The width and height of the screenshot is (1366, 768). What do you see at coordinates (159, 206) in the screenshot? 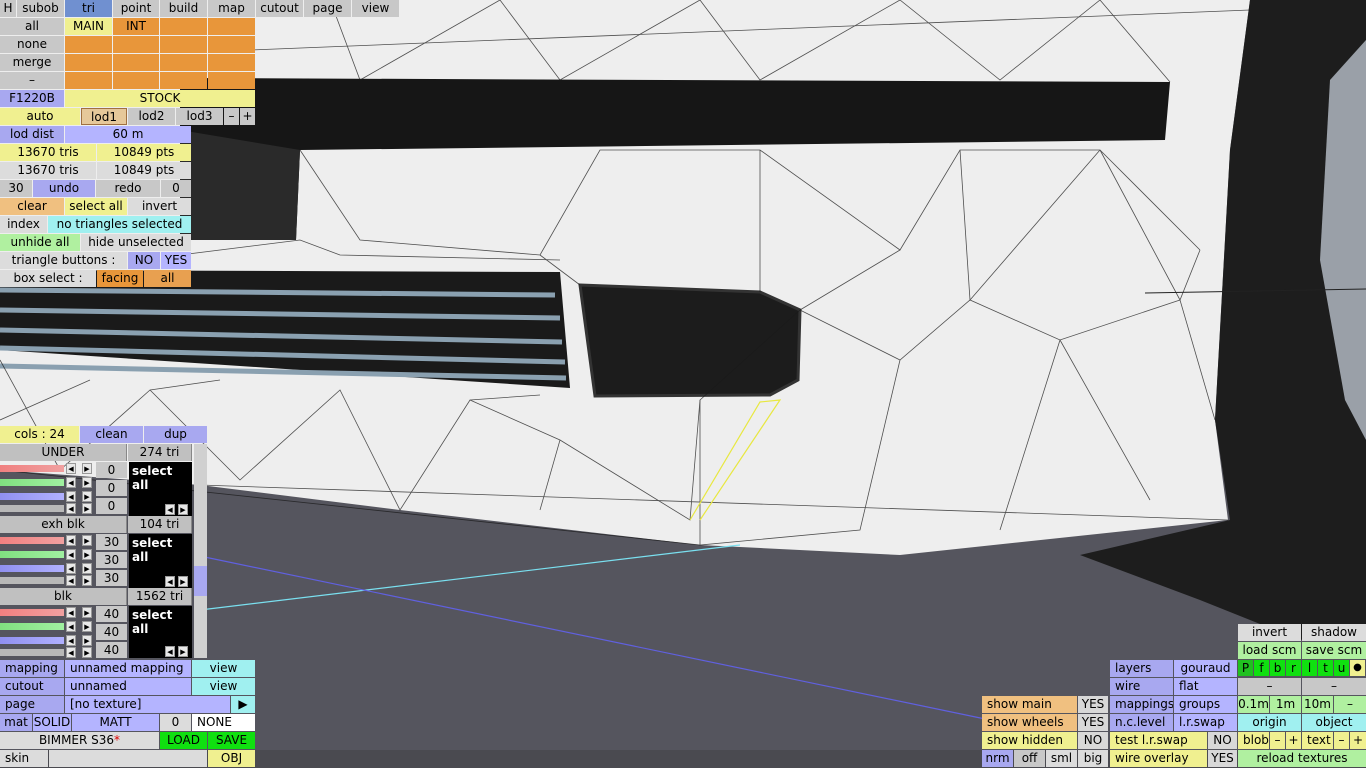
I see `invert-button: invert` at bounding box center [159, 206].